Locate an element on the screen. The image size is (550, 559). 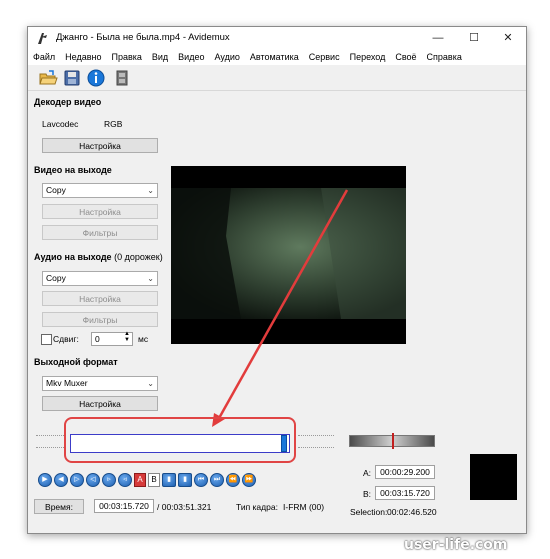
selection-a-label: A: is located at coordinates (367, 473).